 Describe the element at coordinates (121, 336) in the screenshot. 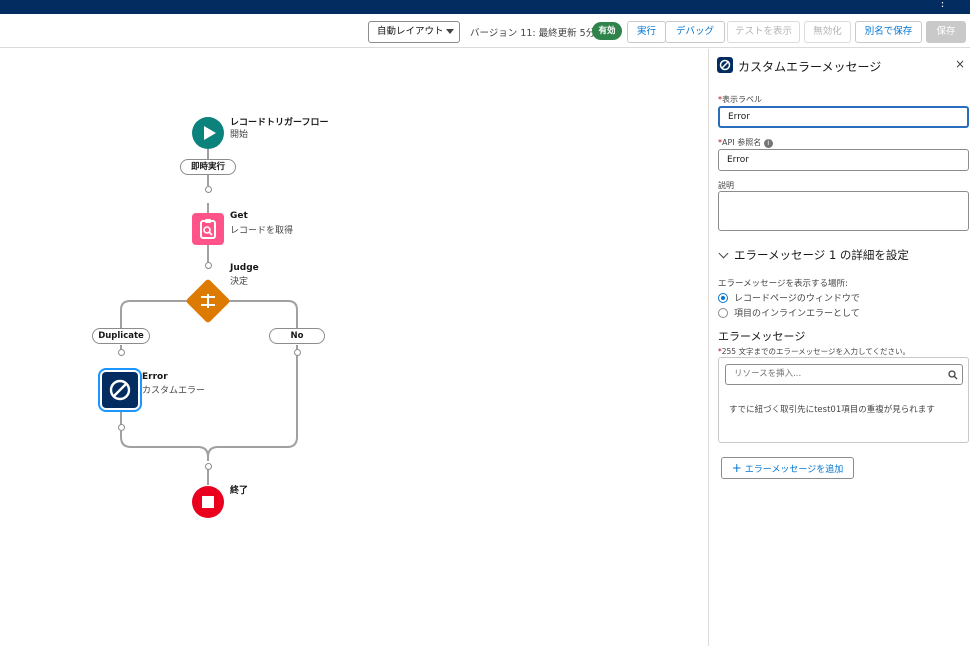

I see `branch-duplicate: Duplicate` at that location.